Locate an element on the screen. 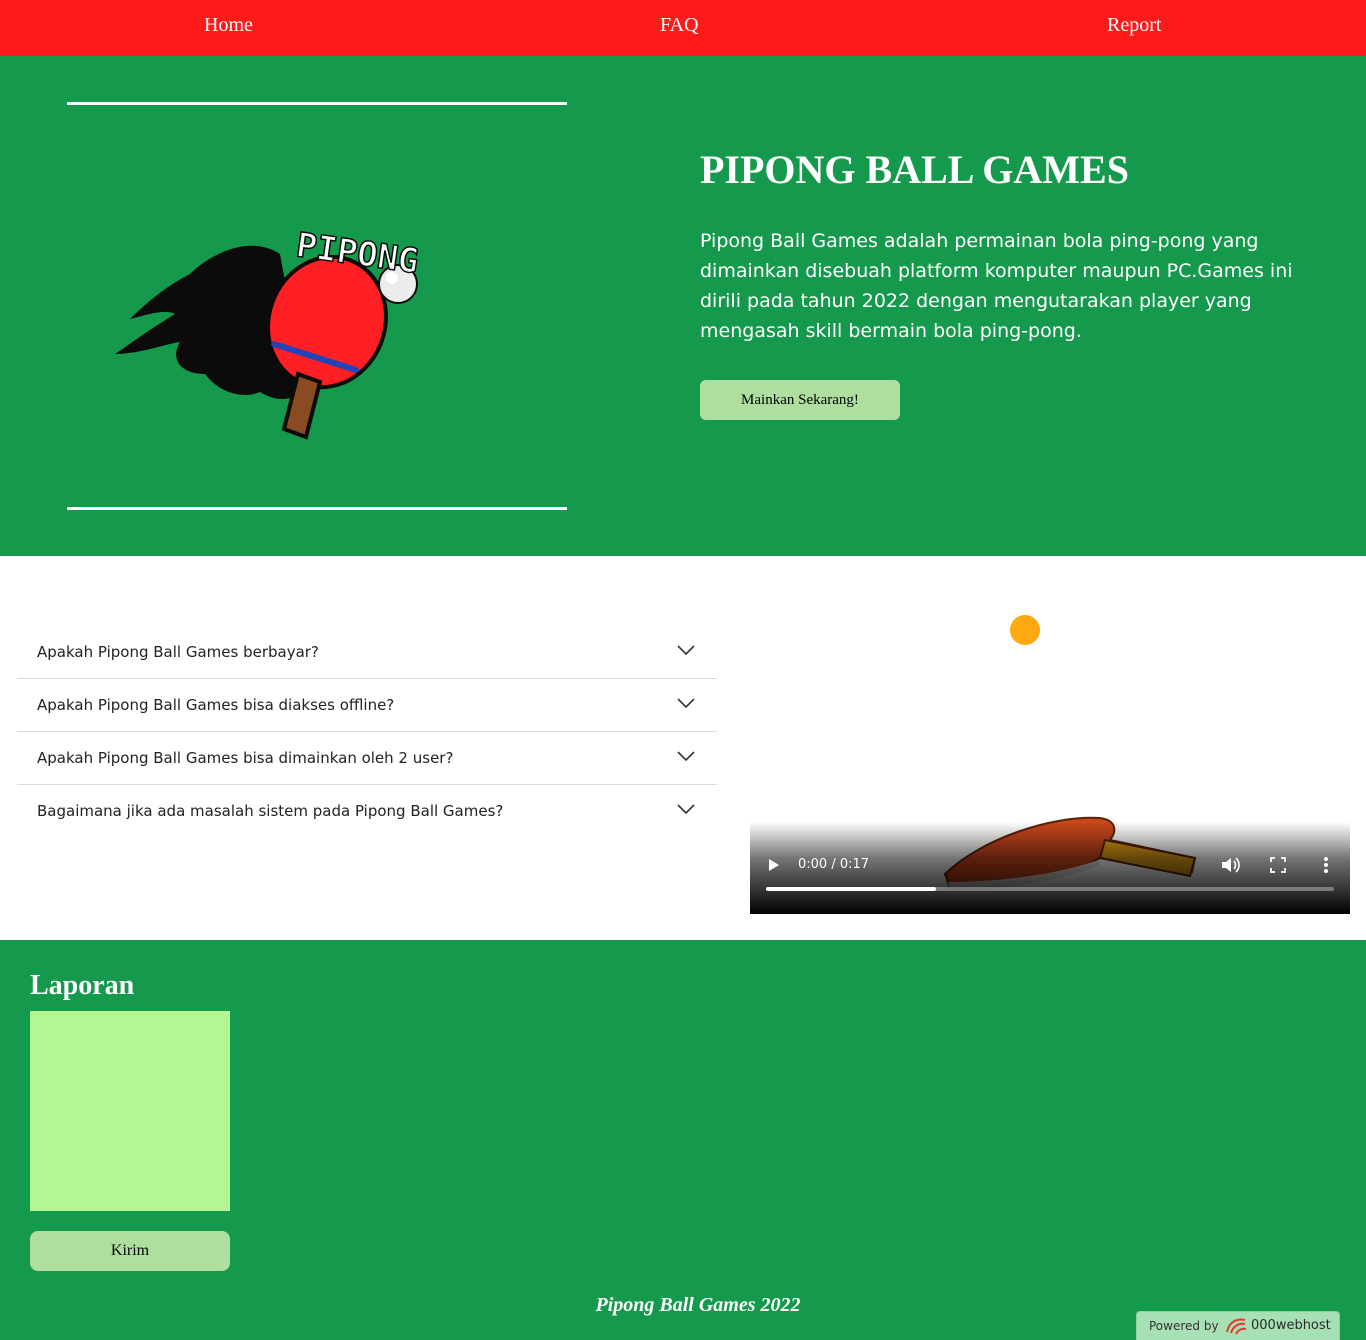 The image size is (1366, 1340). nav-report-link: Report is located at coordinates (1134, 25).